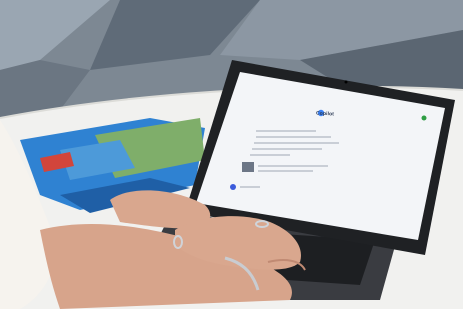  I want to click on screen-avatar-icon, so click(233, 187).